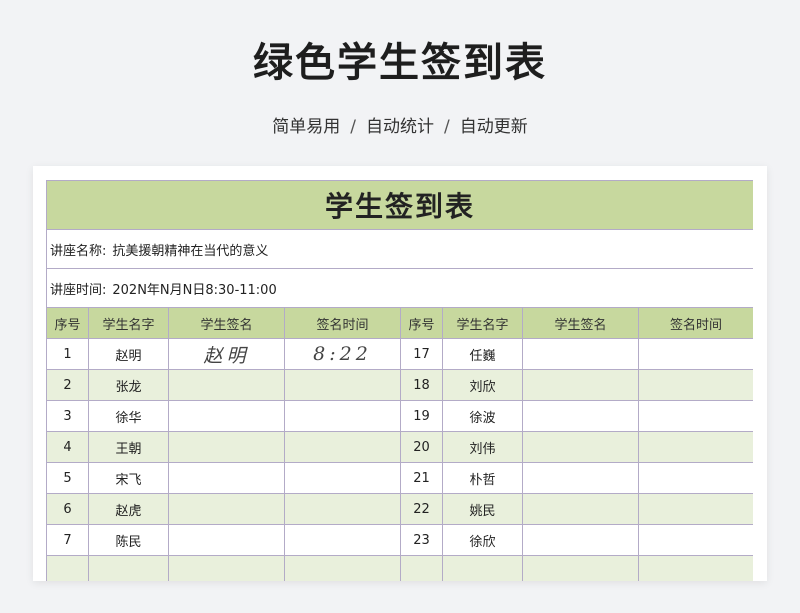  Describe the element at coordinates (226, 354) in the screenshot. I see `signature-cell: 赵明` at that location.